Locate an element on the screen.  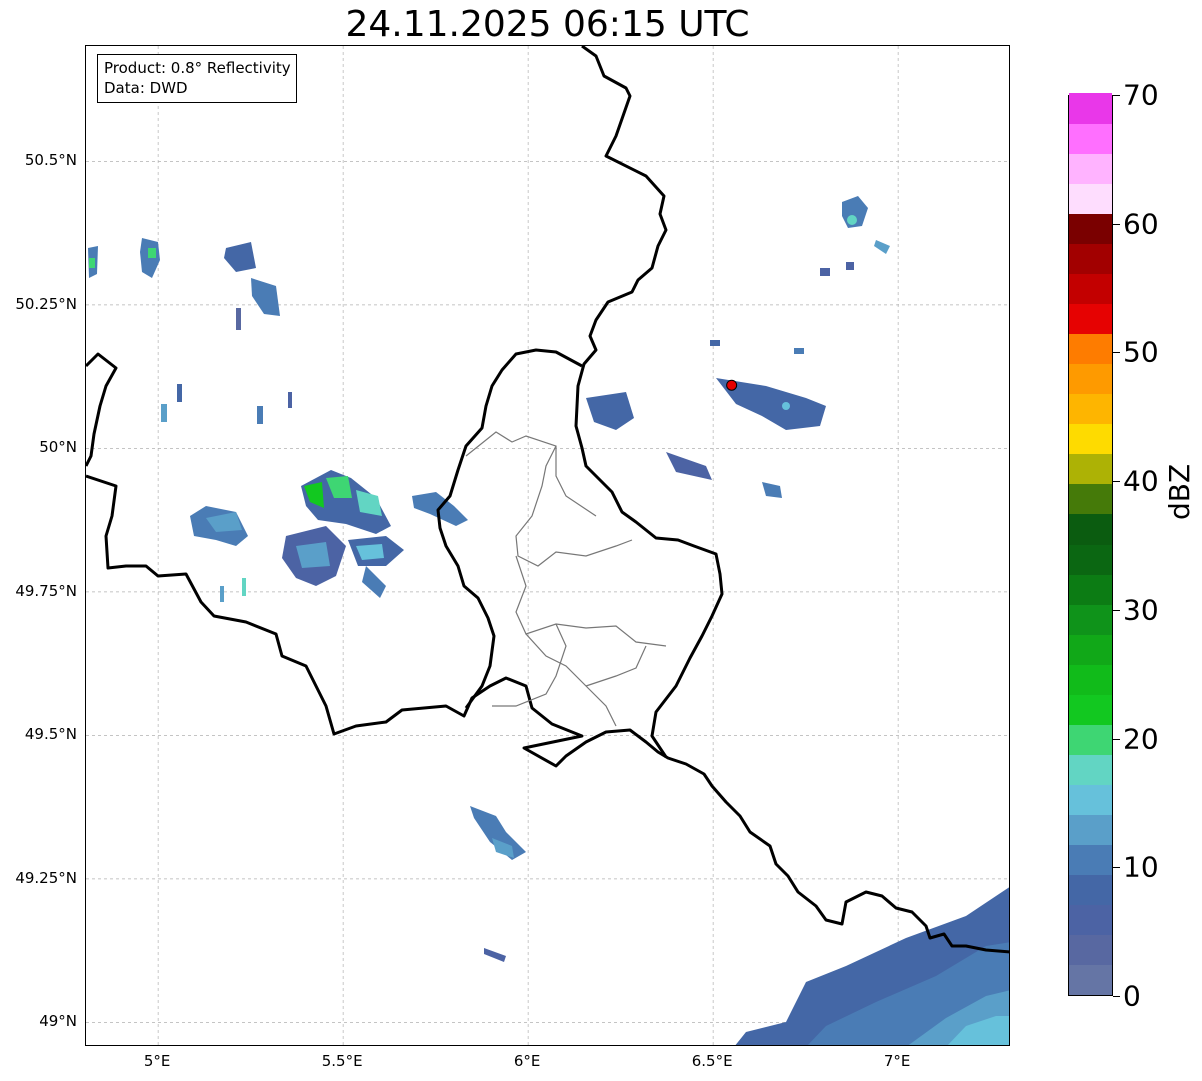
lat-tick-label: 50°N is located at coordinates (58, 447).